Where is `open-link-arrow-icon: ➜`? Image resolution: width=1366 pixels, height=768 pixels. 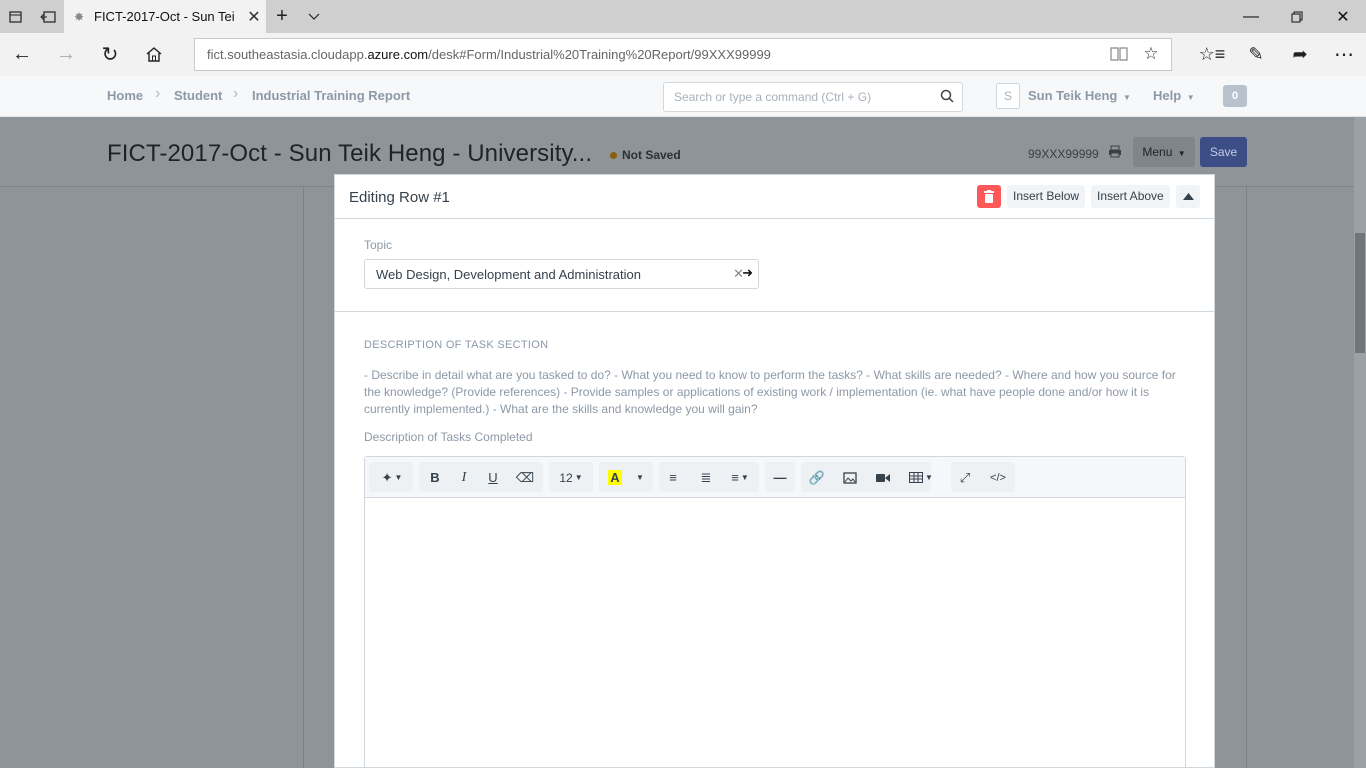 open-link-arrow-icon: ➜ is located at coordinates (747, 273).